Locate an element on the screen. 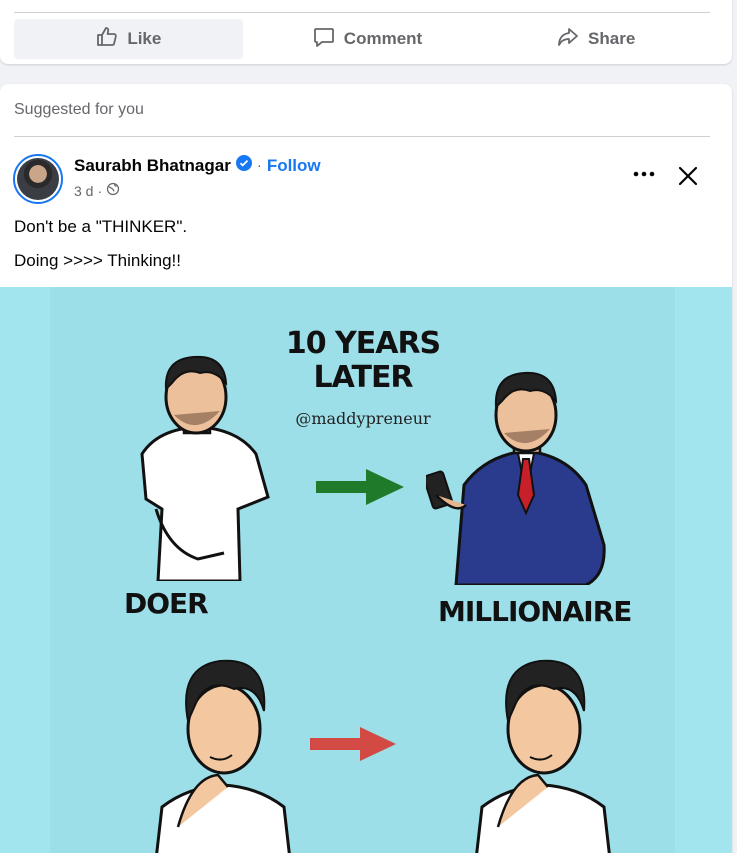 This screenshot has width=737, height=853. suggested-header: Suggested for you is located at coordinates (79, 109).